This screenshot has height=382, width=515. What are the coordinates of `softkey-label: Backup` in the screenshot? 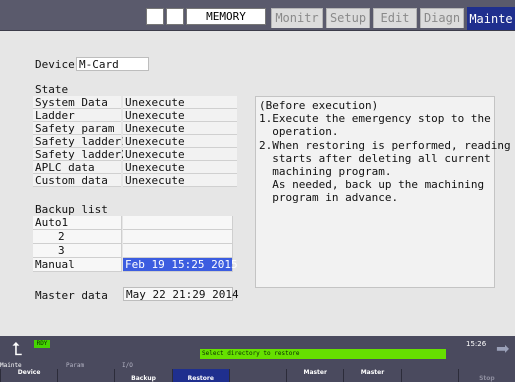 It's located at (143, 378).